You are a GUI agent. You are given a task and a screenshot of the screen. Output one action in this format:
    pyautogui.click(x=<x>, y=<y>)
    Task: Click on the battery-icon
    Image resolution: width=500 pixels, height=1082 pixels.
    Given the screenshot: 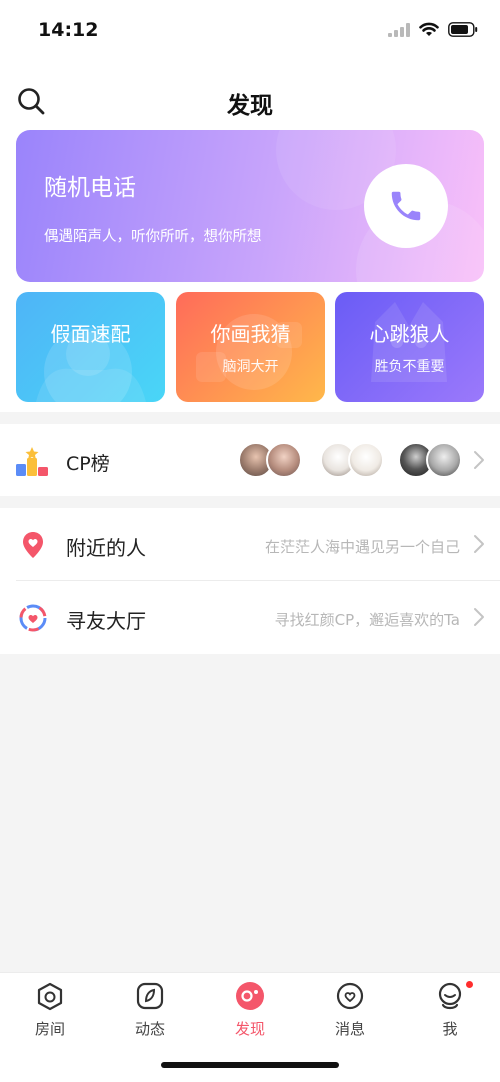 What is the action you would take?
    pyautogui.click(x=463, y=29)
    